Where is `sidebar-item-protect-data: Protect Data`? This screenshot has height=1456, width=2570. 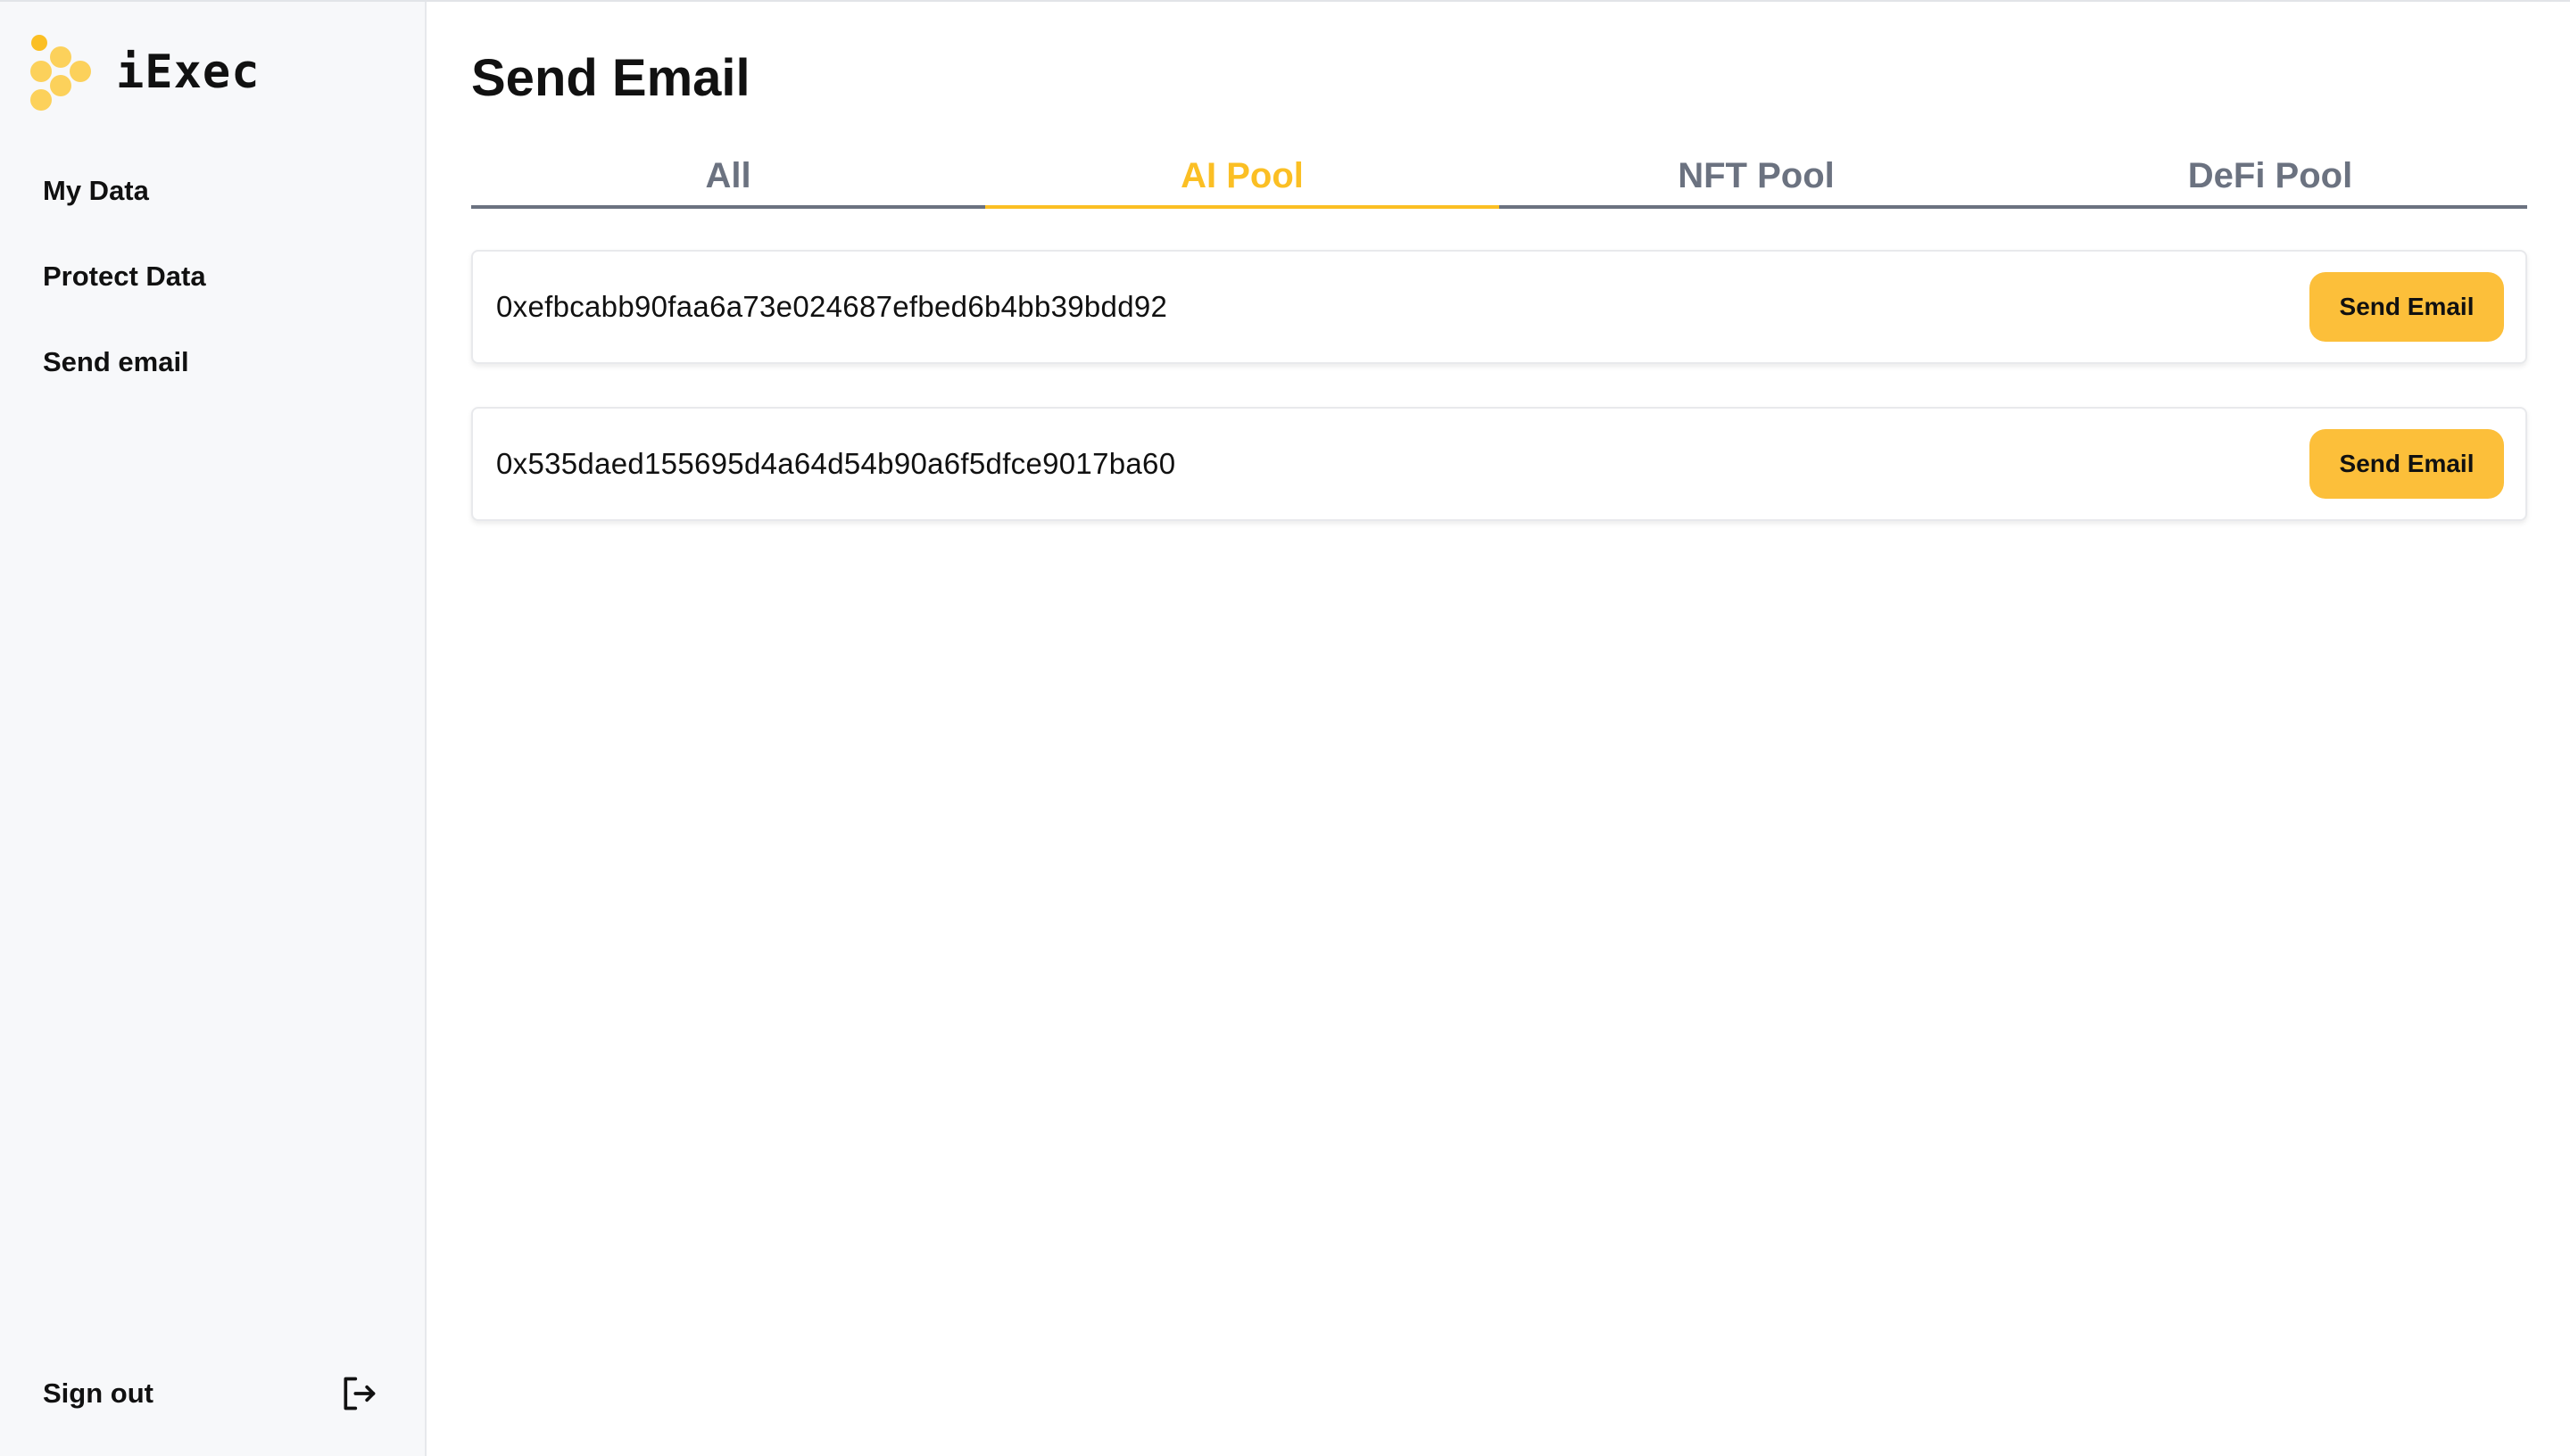
sidebar-item-protect-data: Protect Data is located at coordinates (125, 291).